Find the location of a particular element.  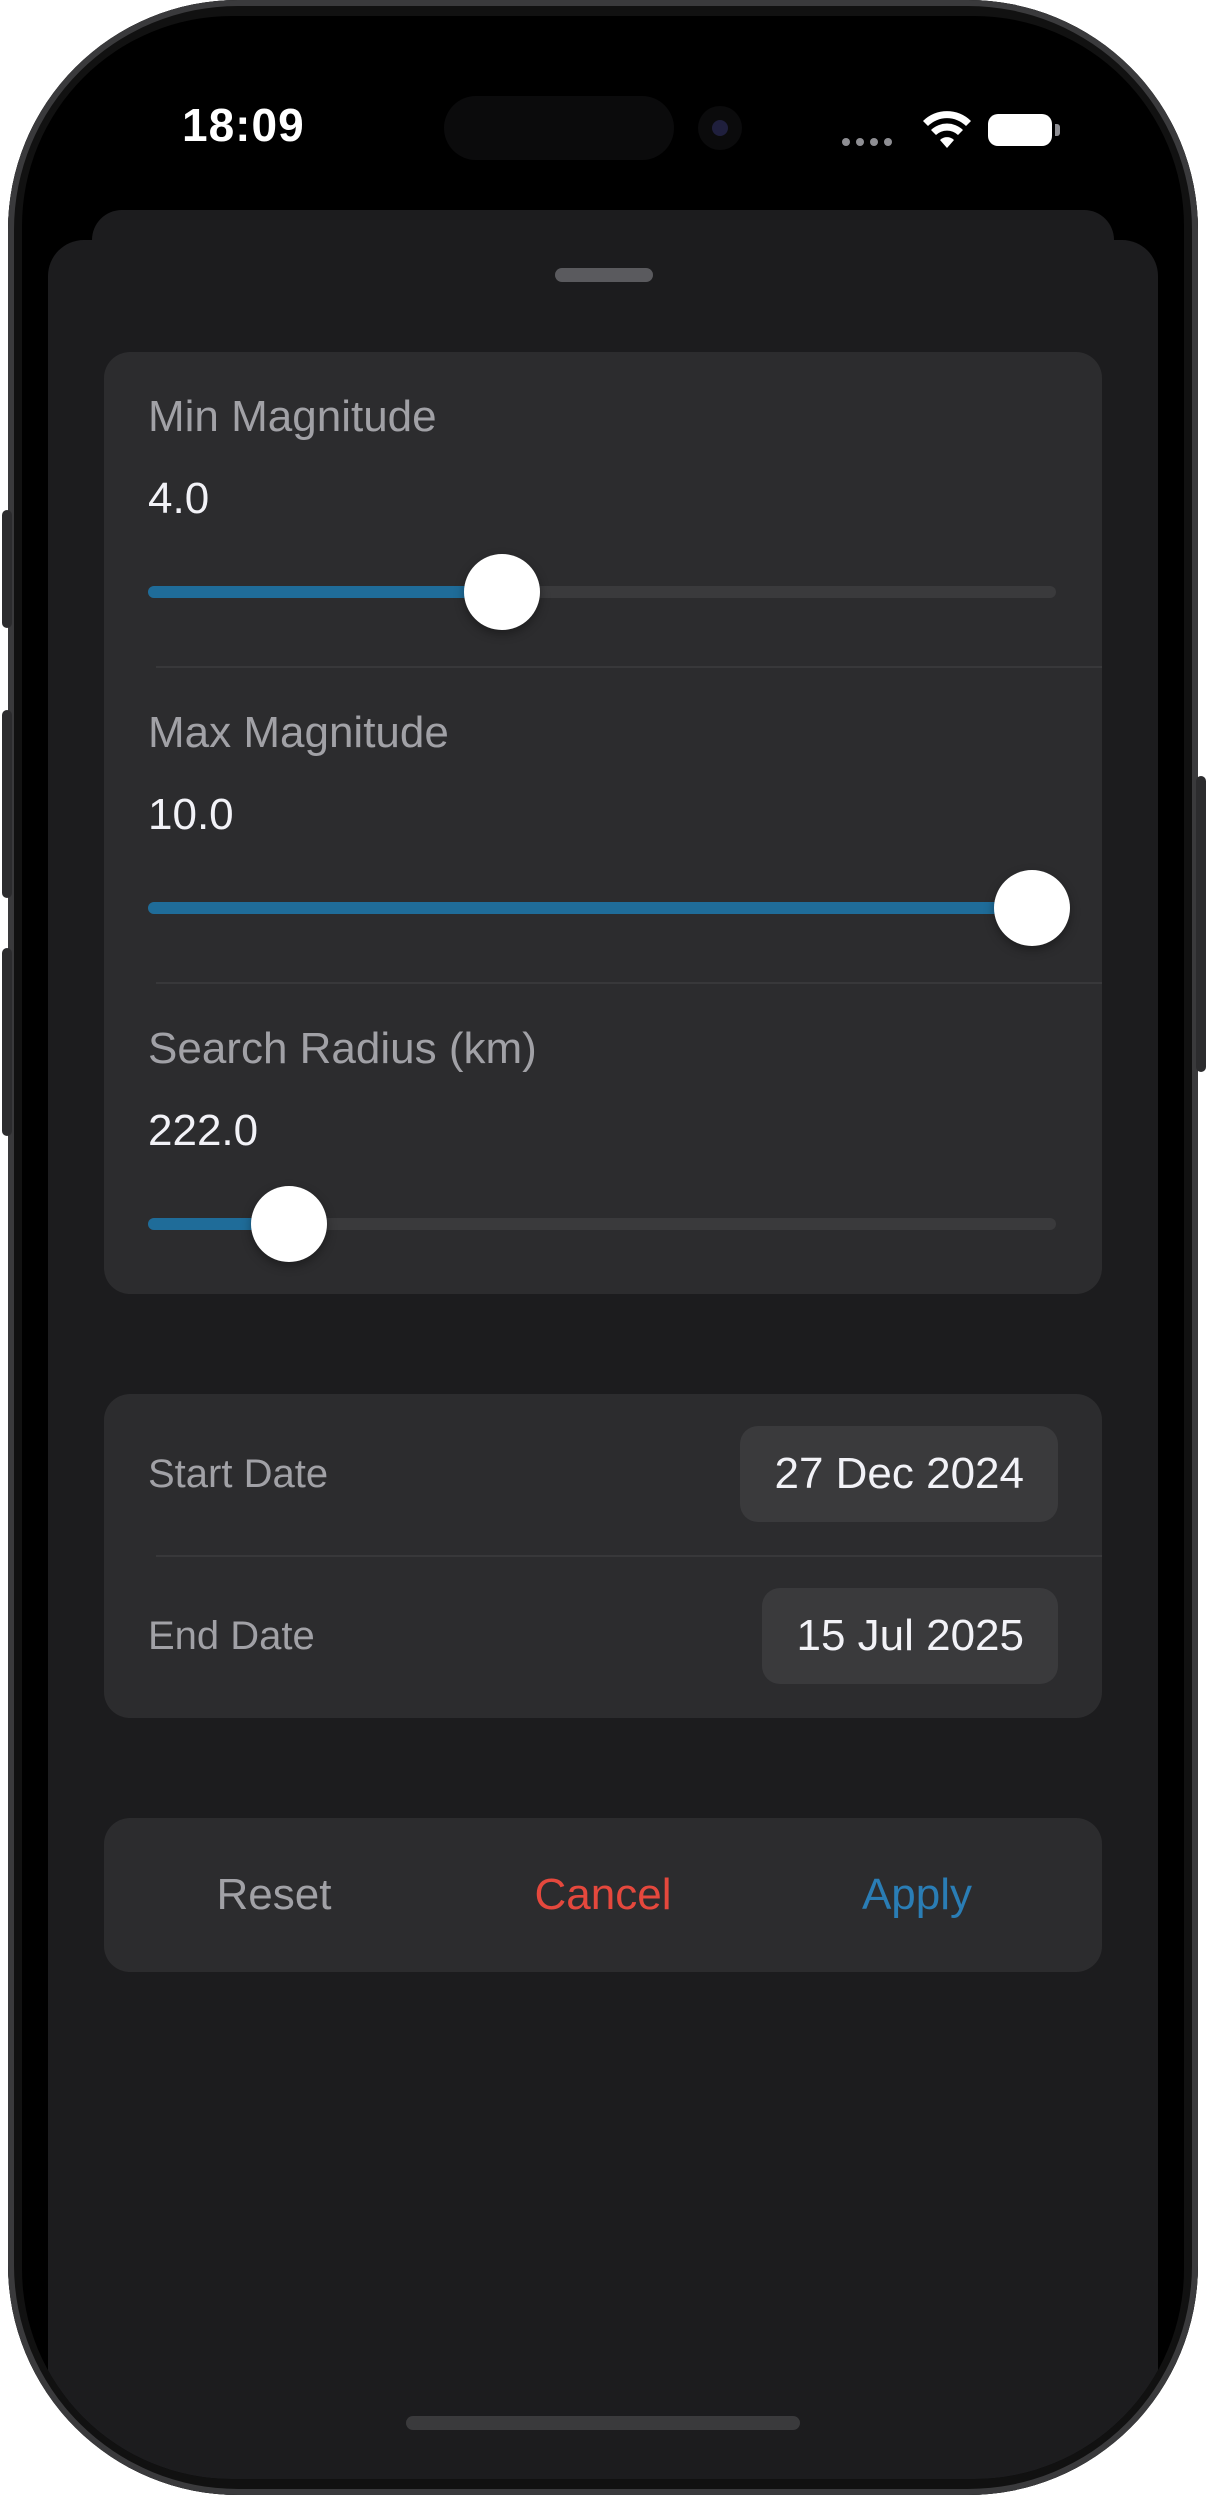

search-radius-slider is located at coordinates (602, 1224).